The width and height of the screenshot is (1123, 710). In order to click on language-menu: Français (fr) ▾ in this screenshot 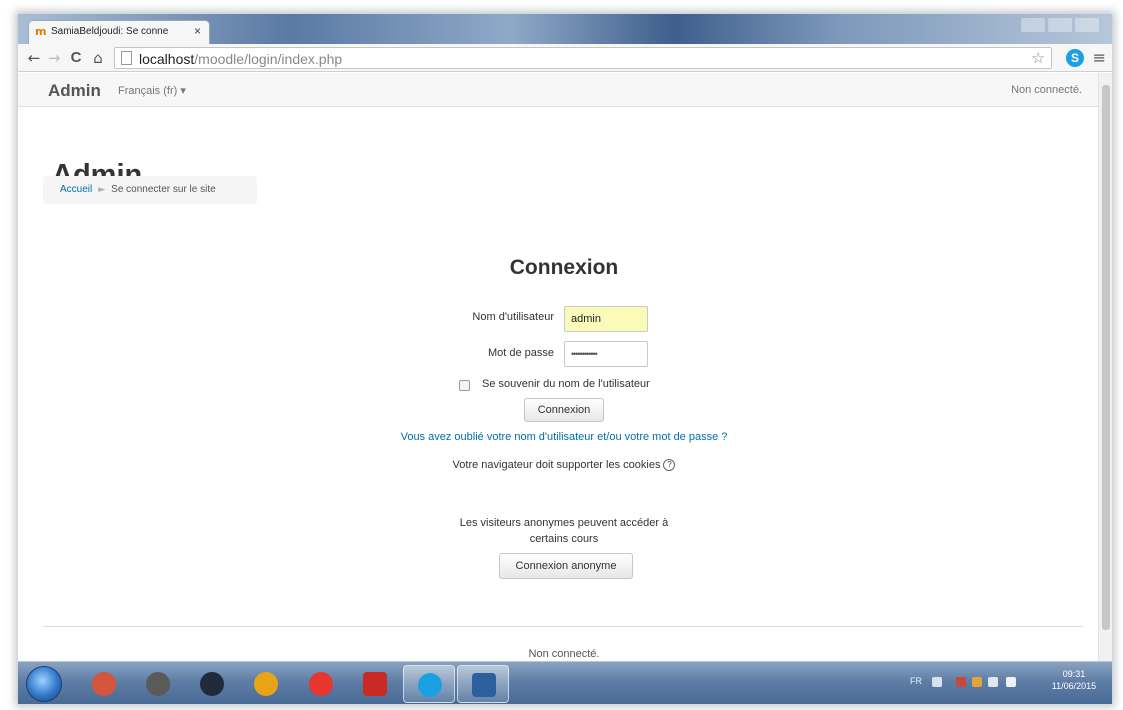, I will do `click(152, 90)`.